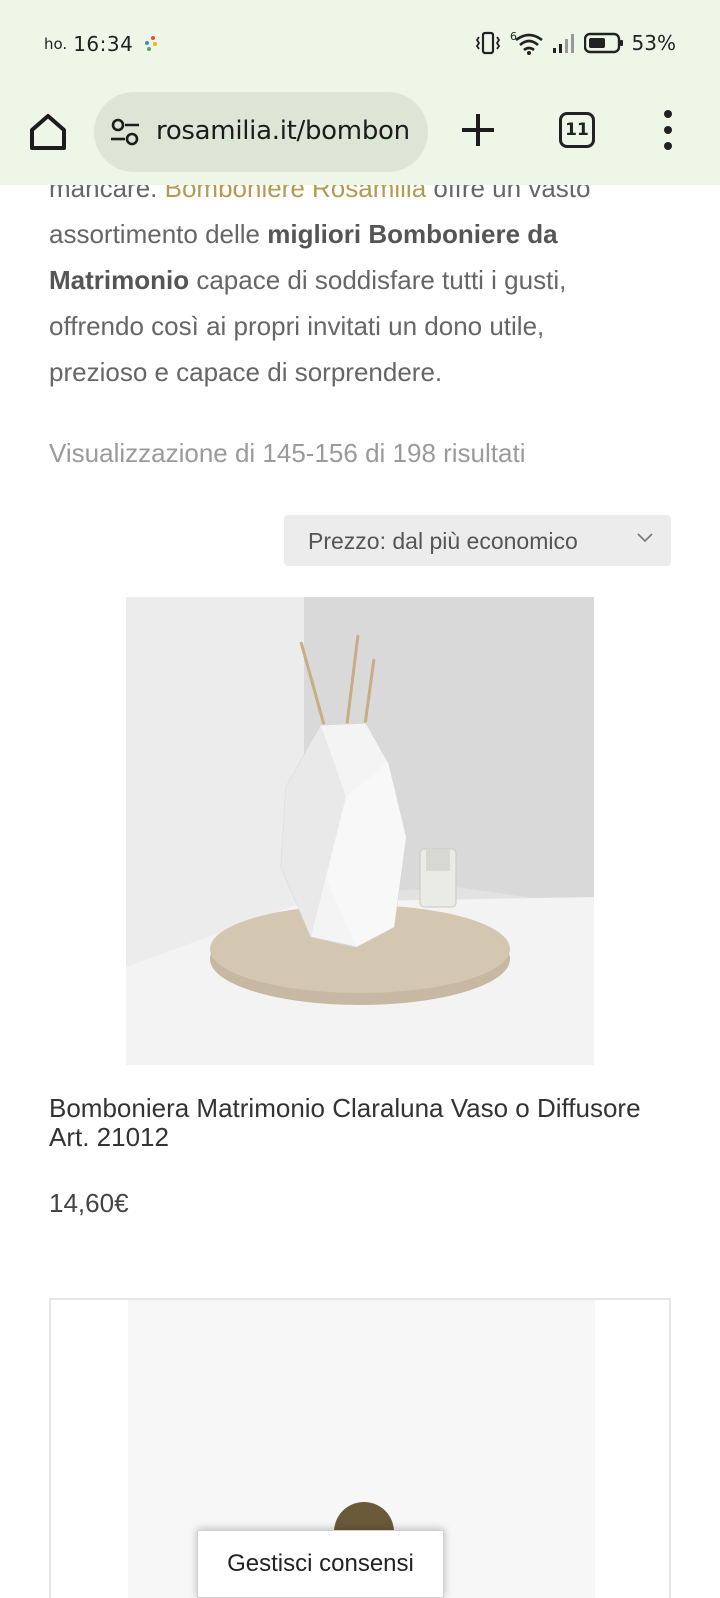  What do you see at coordinates (283, 131) in the screenshot?
I see `url-text: rosamilia.it/bombon` at bounding box center [283, 131].